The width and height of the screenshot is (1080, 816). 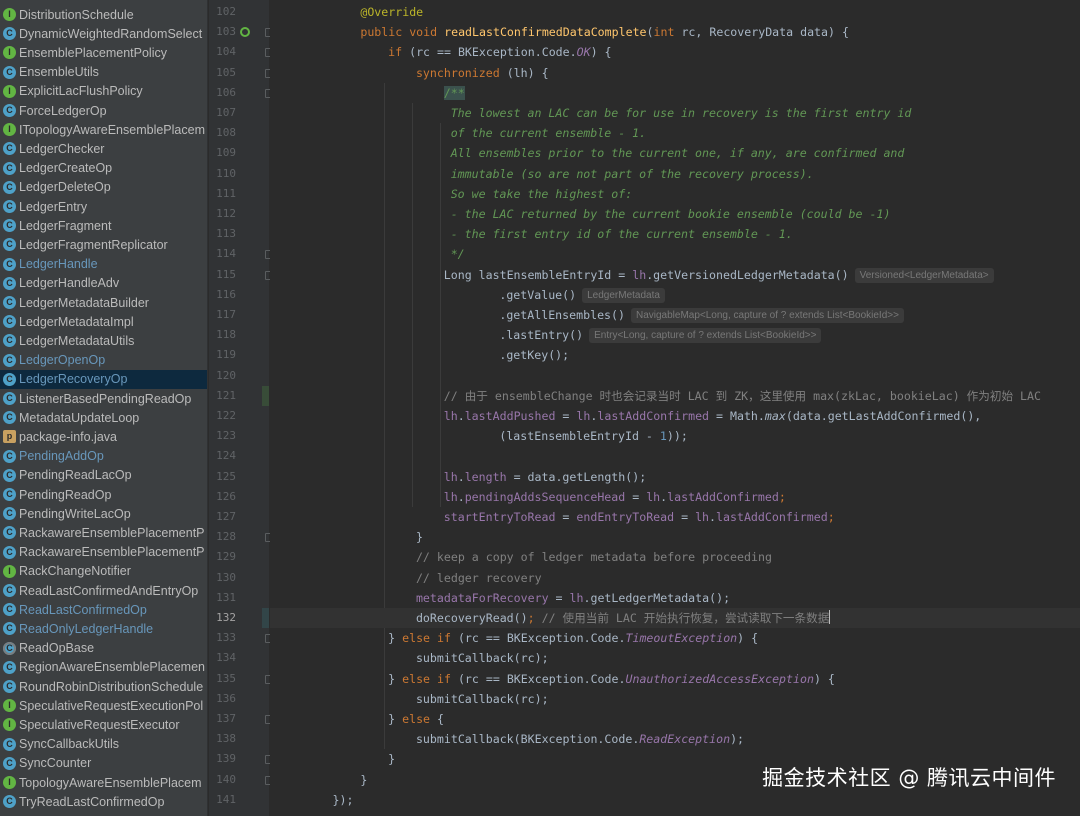 What do you see at coordinates (103, 782) in the screenshot?
I see `tree-item: I TopologyAwareEnsemblePlacem` at bounding box center [103, 782].